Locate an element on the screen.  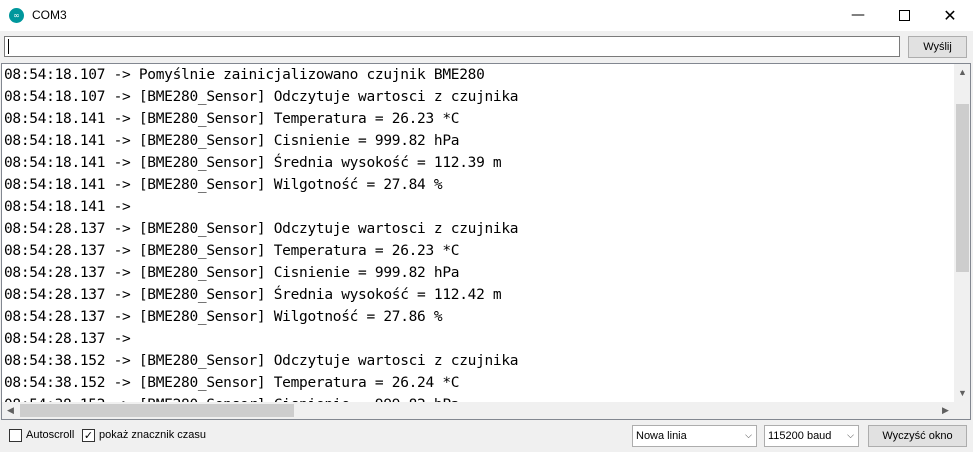
timestamp-label: pokaż znacznik czasu is located at coordinates (152, 435).